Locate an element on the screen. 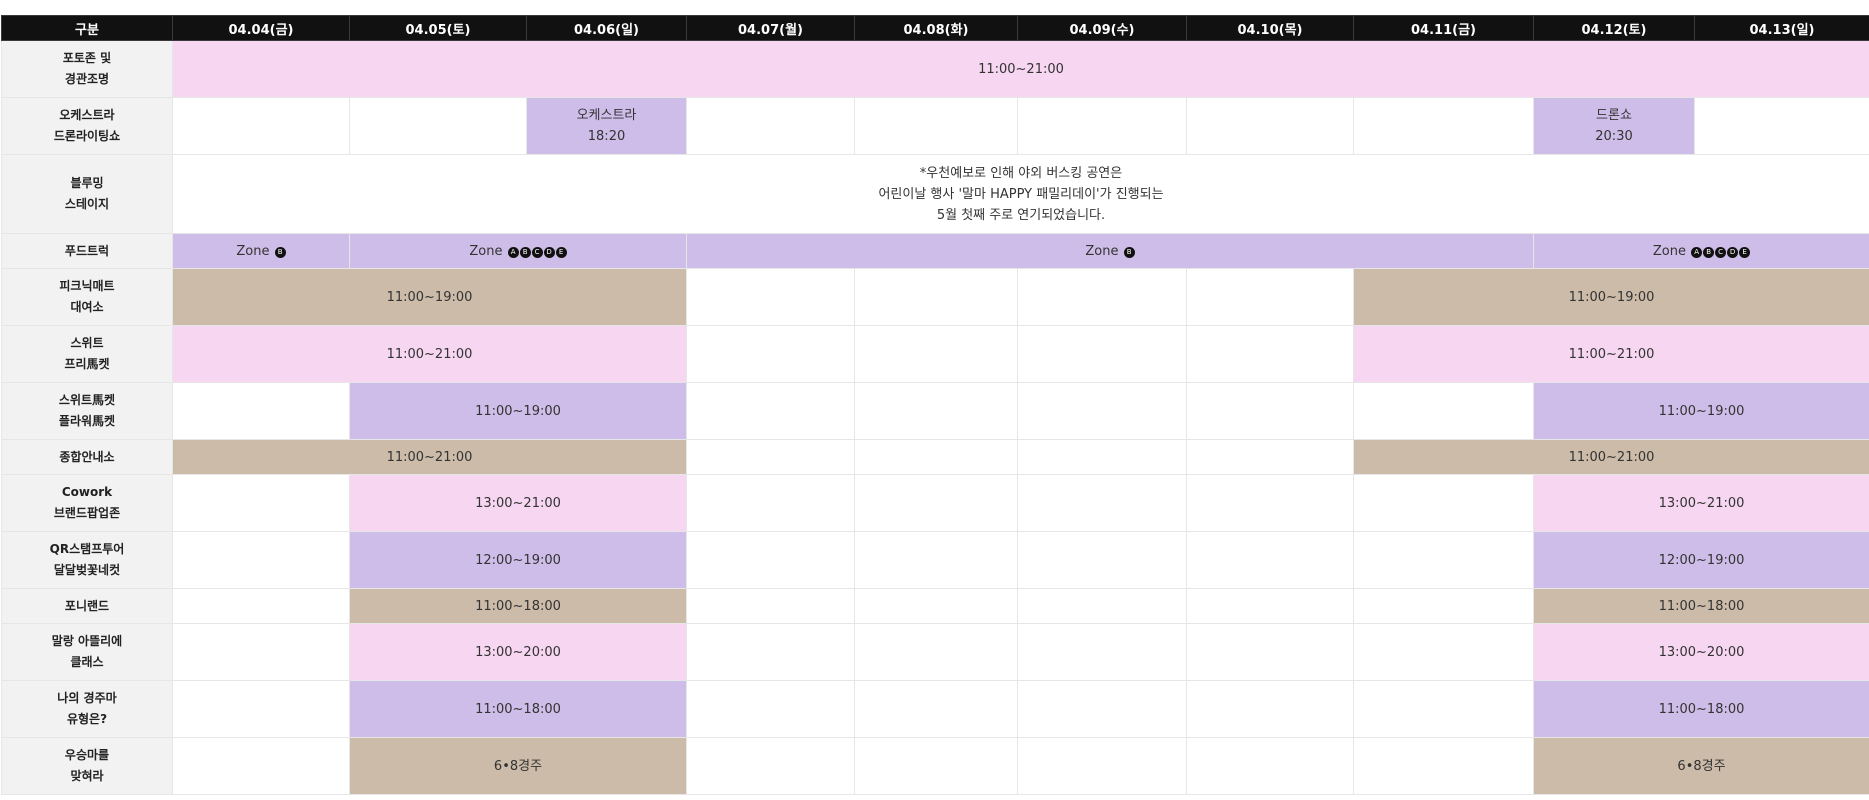 The height and width of the screenshot is (800, 1869). zone-cell: Zone ABCDE is located at coordinates (1701, 251).